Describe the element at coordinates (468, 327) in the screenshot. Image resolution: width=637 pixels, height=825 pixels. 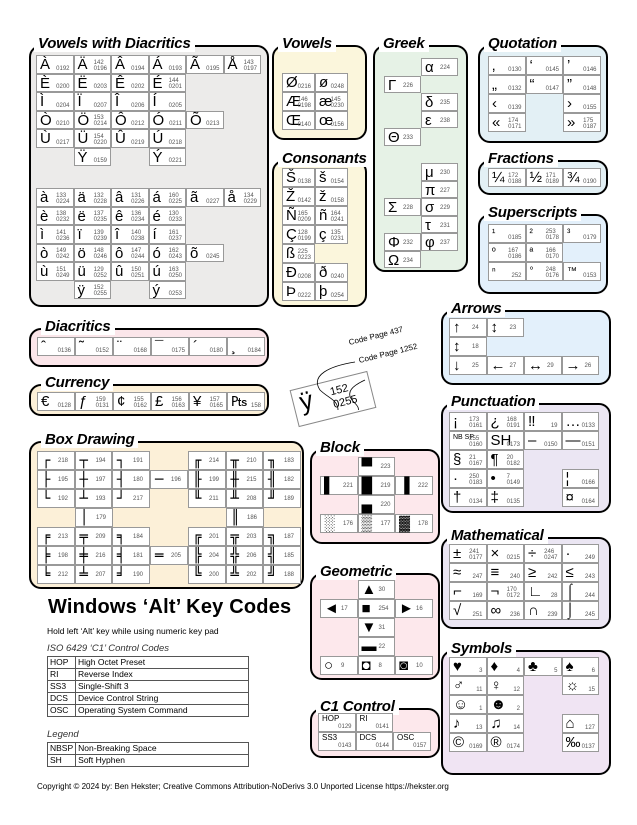
I see `arrow-cell: ↑ 24` at that location.